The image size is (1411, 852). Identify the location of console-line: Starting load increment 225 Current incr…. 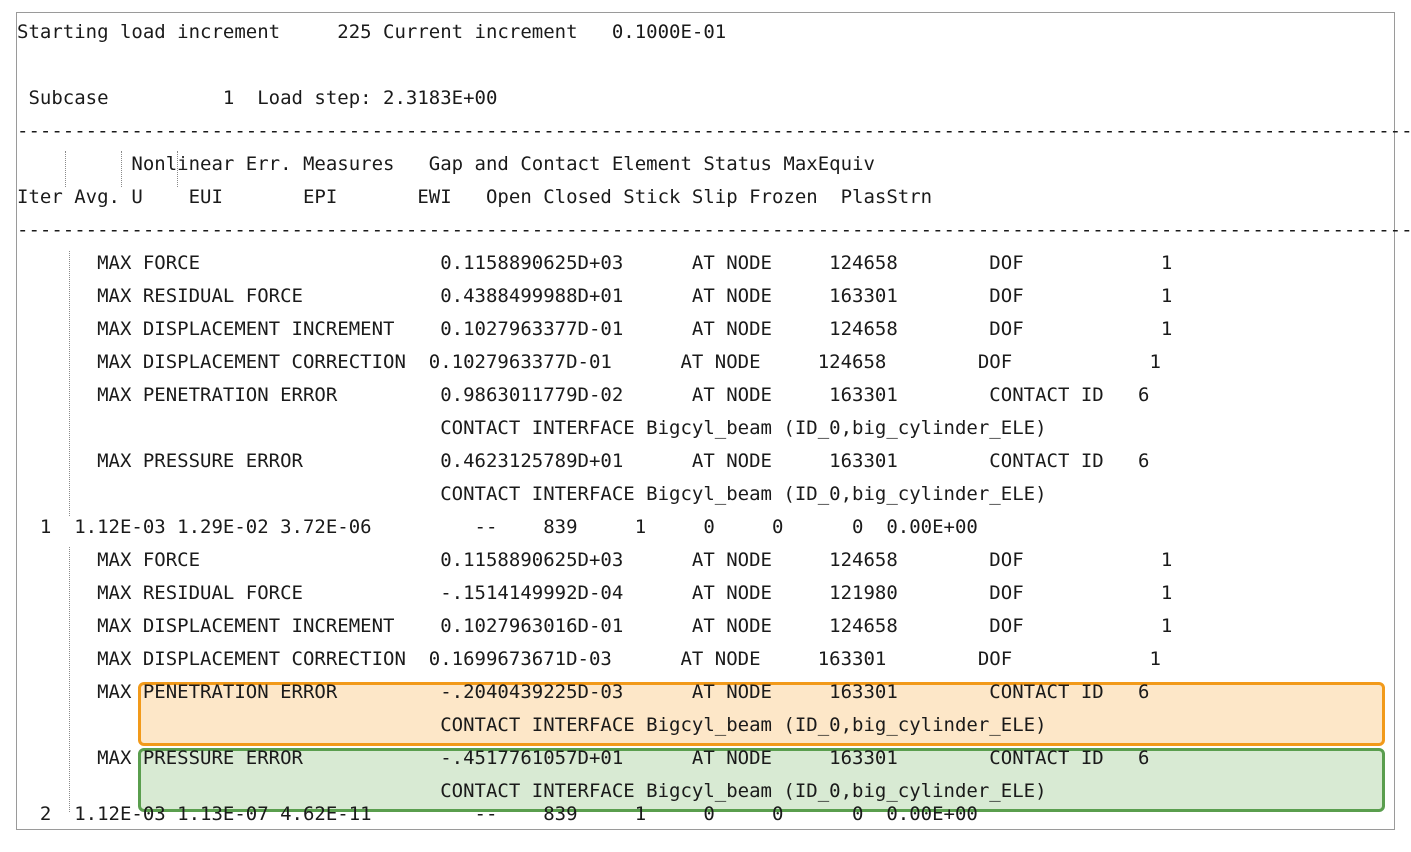
(372, 32).